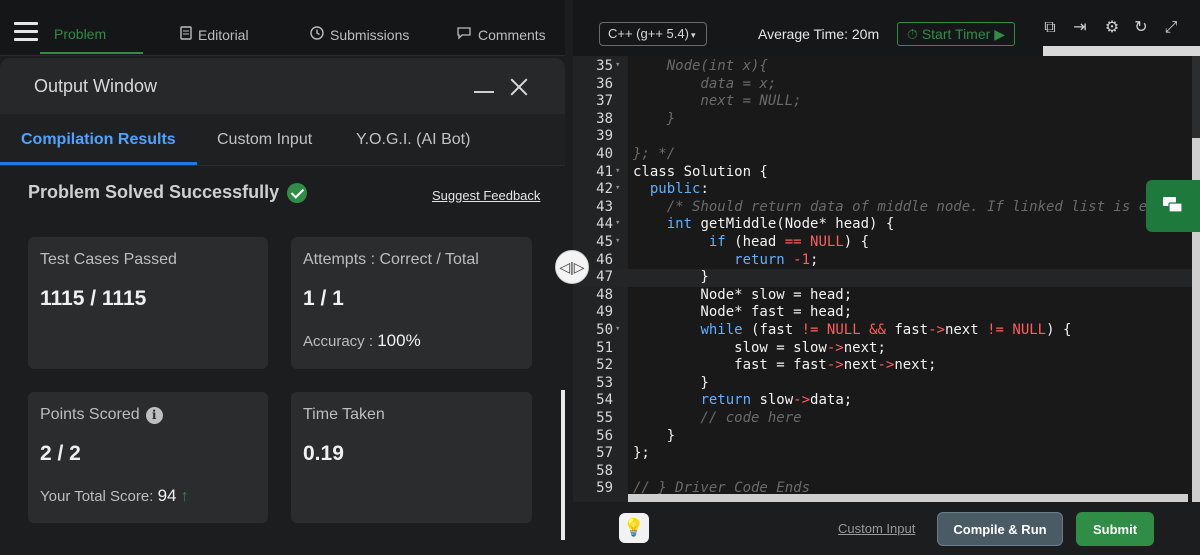 The image size is (1200, 555). I want to click on test-cases-label: Test Cases Passed, so click(108, 259).